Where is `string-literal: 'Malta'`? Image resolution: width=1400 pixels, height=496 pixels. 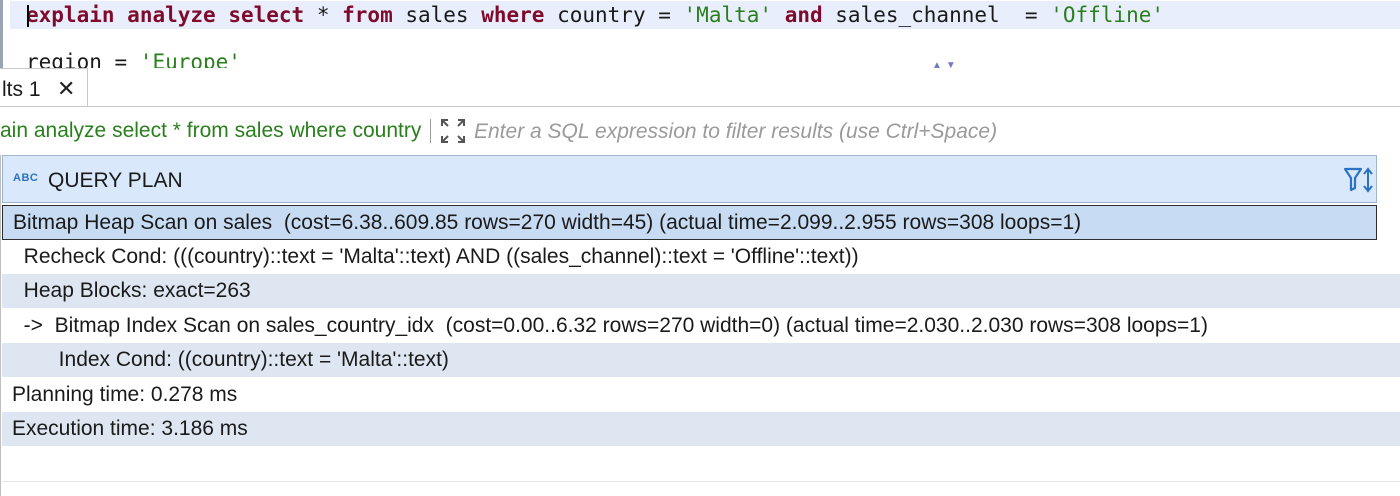
string-literal: 'Malta' is located at coordinates (728, 15).